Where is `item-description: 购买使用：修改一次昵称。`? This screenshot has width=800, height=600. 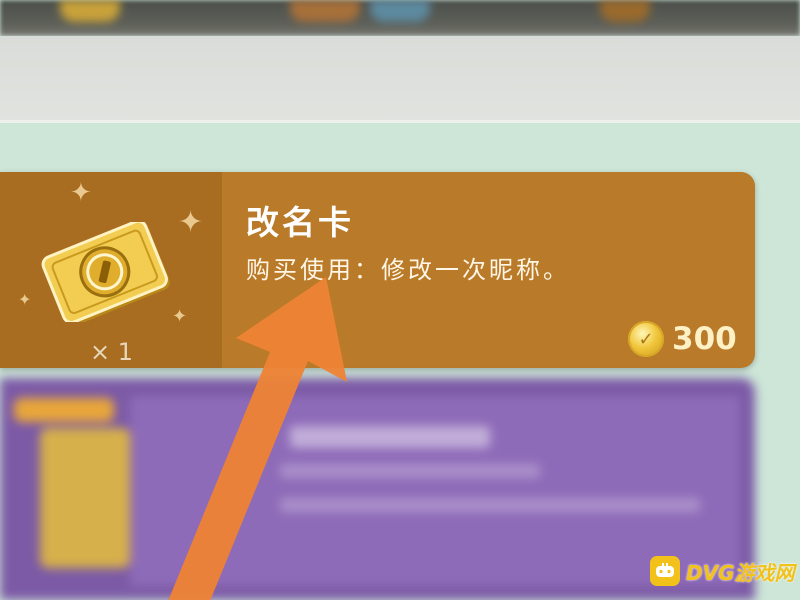 item-description: 购买使用：修改一次昵称。 is located at coordinates (408, 270).